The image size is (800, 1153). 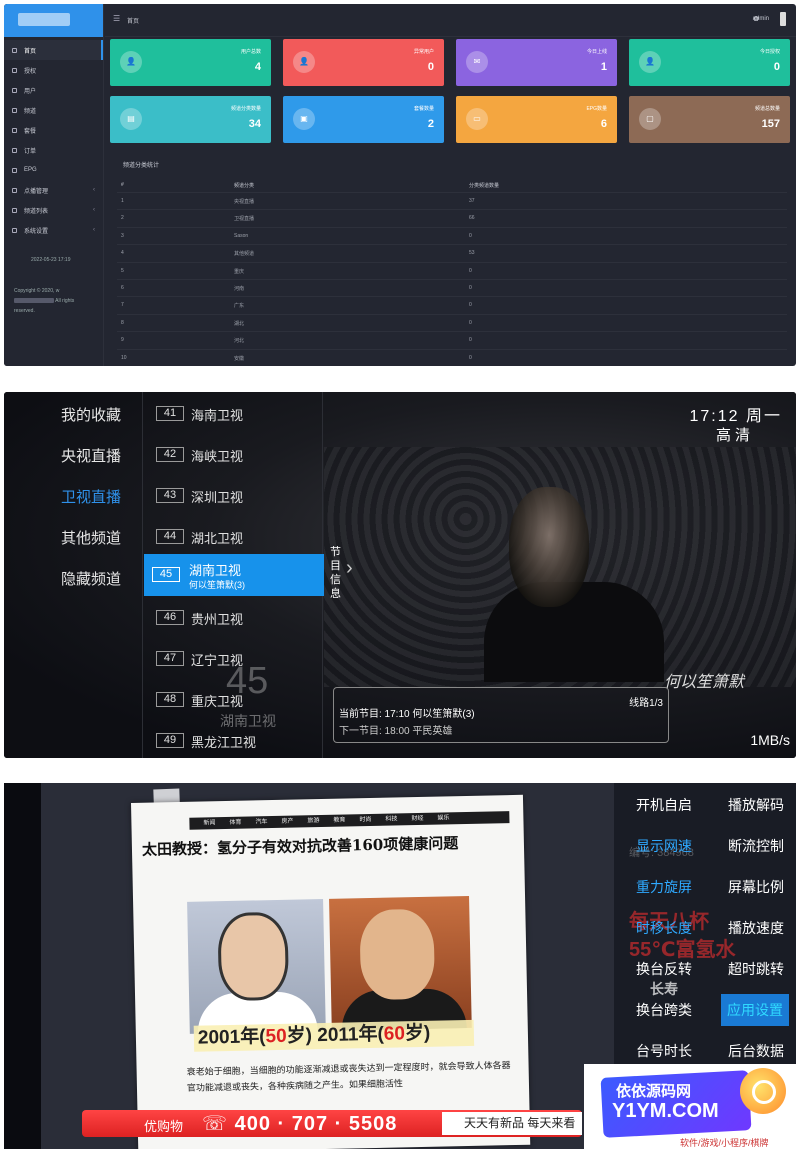 I want to click on stat-label: 今日上线, so click(x=596, y=52).